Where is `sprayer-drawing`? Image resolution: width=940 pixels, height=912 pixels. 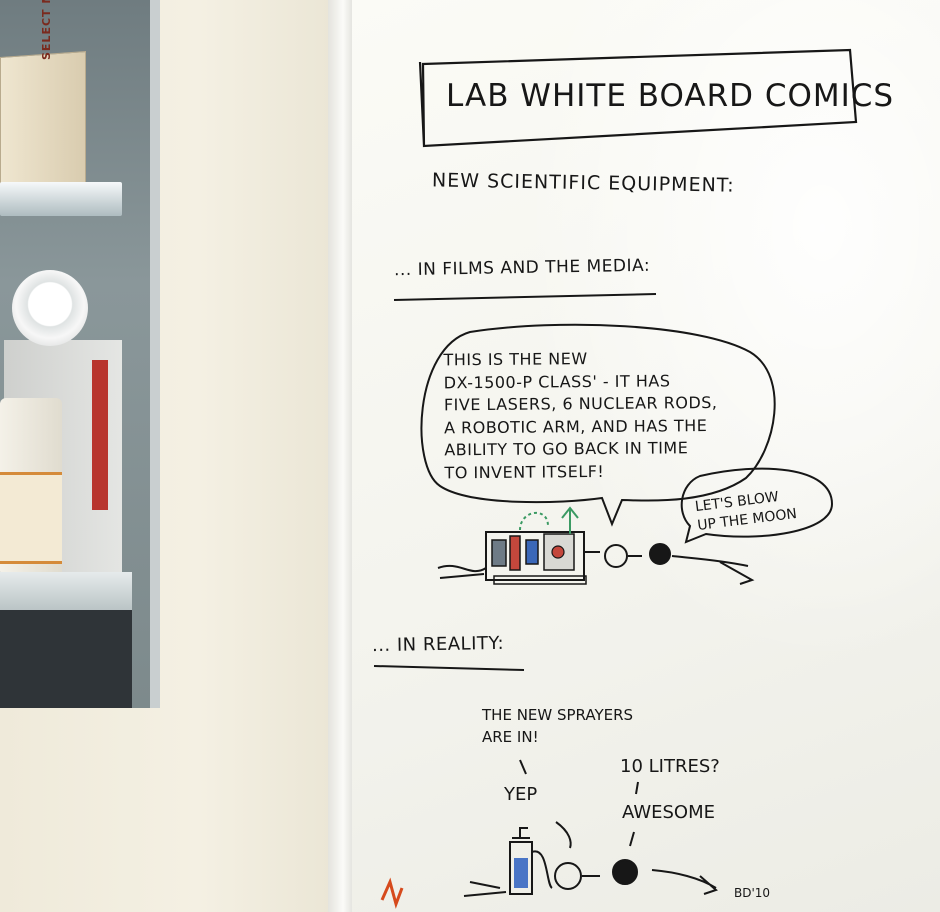
sprayer-drawing is located at coordinates (508, 862).